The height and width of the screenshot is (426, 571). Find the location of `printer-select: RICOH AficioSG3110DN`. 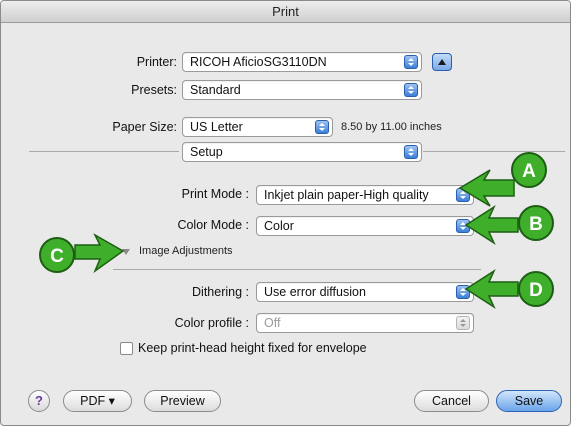

printer-select: RICOH AficioSG3110DN is located at coordinates (302, 62).